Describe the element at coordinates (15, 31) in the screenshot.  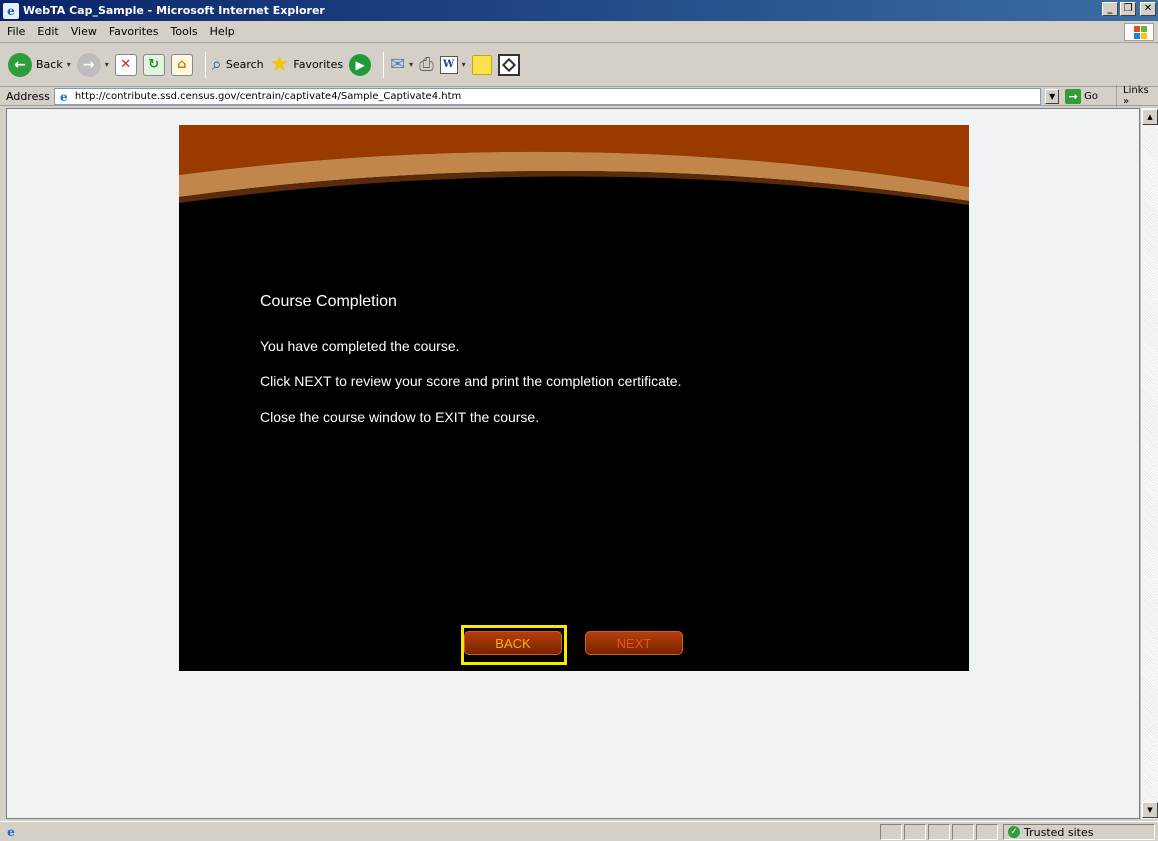
I see `menu-file: File` at that location.